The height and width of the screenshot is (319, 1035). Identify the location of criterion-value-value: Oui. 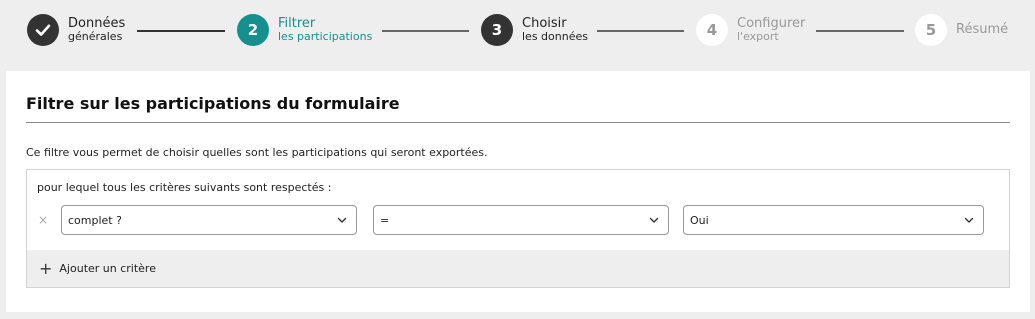
(699, 220).